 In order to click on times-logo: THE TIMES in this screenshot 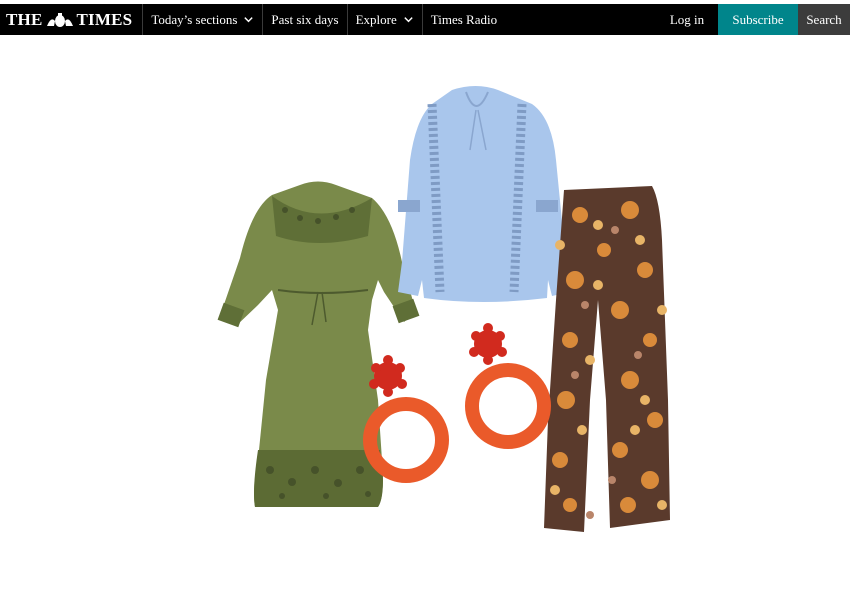, I will do `click(71, 19)`.